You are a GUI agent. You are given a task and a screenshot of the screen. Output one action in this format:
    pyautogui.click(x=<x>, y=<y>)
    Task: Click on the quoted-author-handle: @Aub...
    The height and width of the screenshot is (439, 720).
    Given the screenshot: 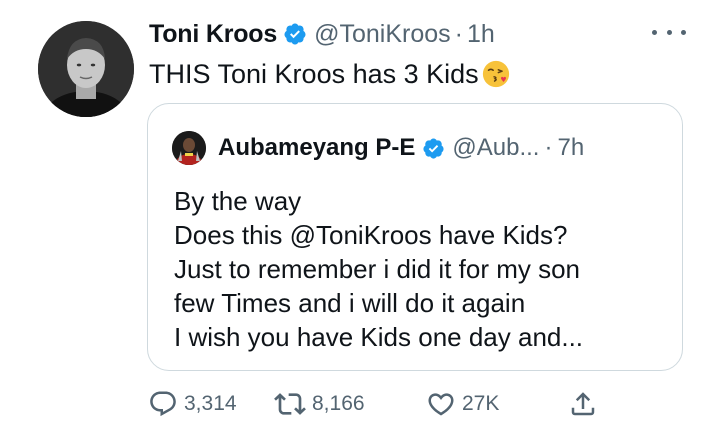 What is the action you would take?
    pyautogui.click(x=496, y=147)
    